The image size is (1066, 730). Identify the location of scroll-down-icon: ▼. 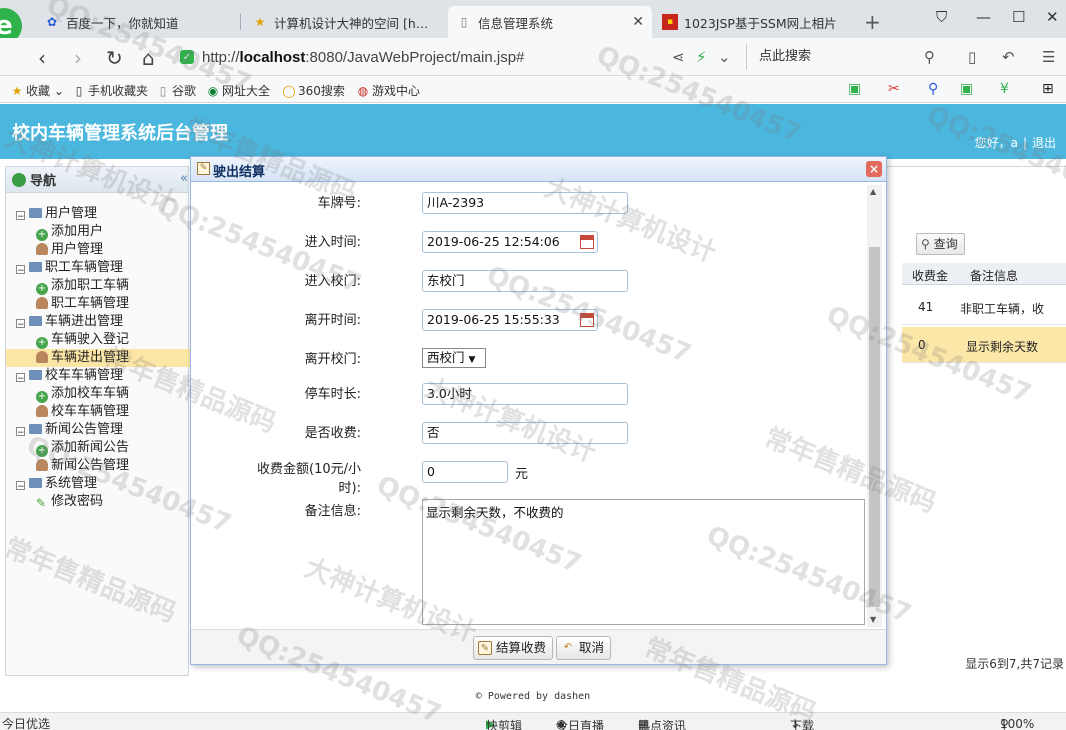
(873, 619).